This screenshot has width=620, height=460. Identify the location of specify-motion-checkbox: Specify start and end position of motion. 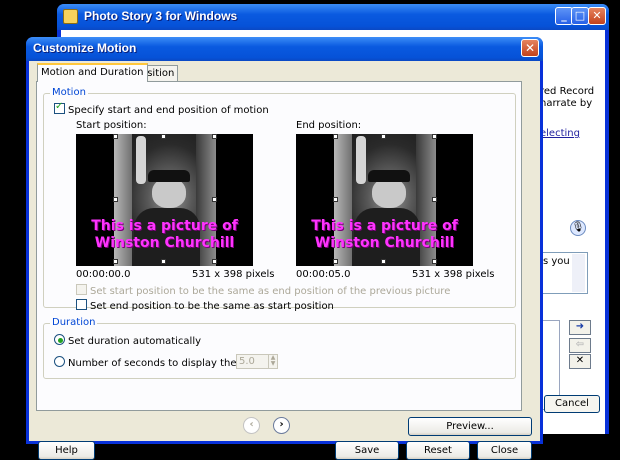
(161, 108).